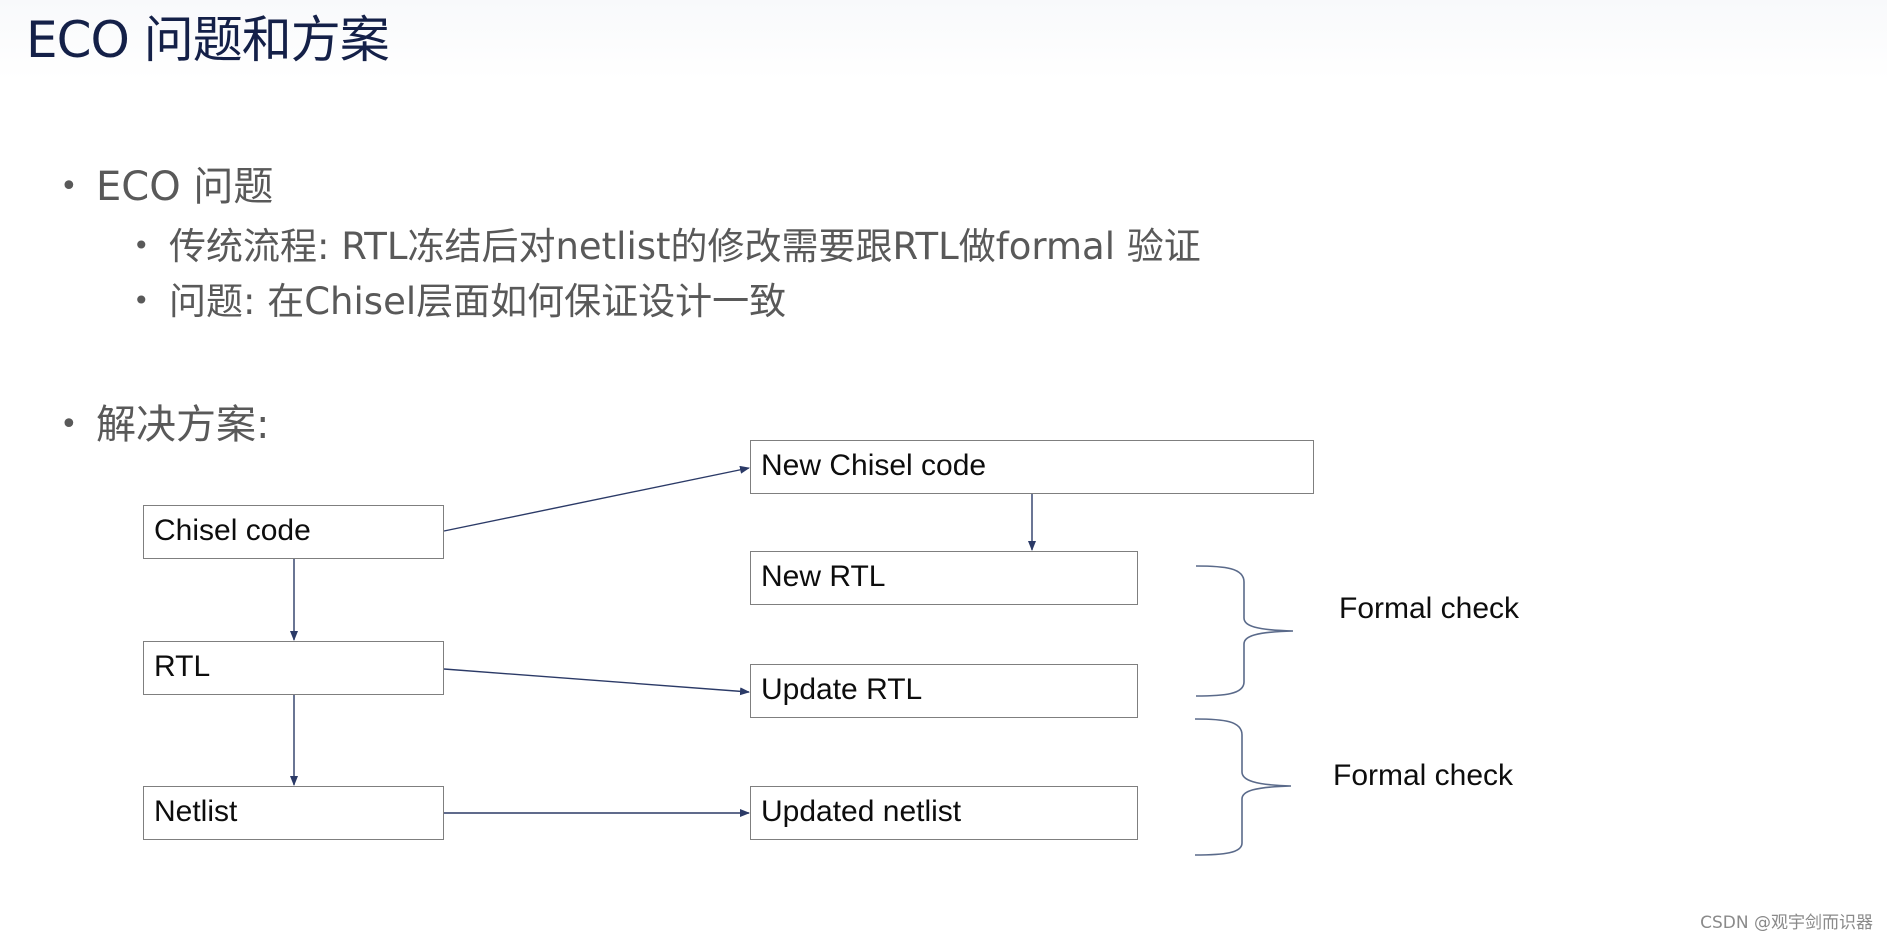 The width and height of the screenshot is (1887, 939). What do you see at coordinates (944, 578) in the screenshot?
I see `node-new-rtl: New RTL` at bounding box center [944, 578].